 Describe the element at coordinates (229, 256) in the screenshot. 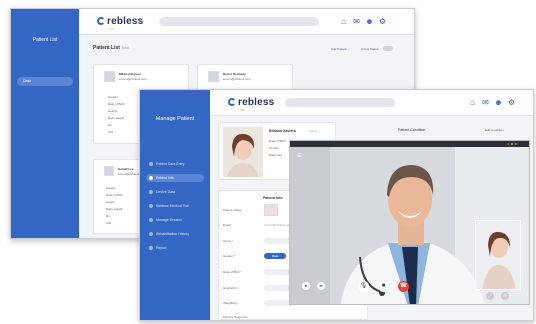

I see `form-label: Gender *` at that location.